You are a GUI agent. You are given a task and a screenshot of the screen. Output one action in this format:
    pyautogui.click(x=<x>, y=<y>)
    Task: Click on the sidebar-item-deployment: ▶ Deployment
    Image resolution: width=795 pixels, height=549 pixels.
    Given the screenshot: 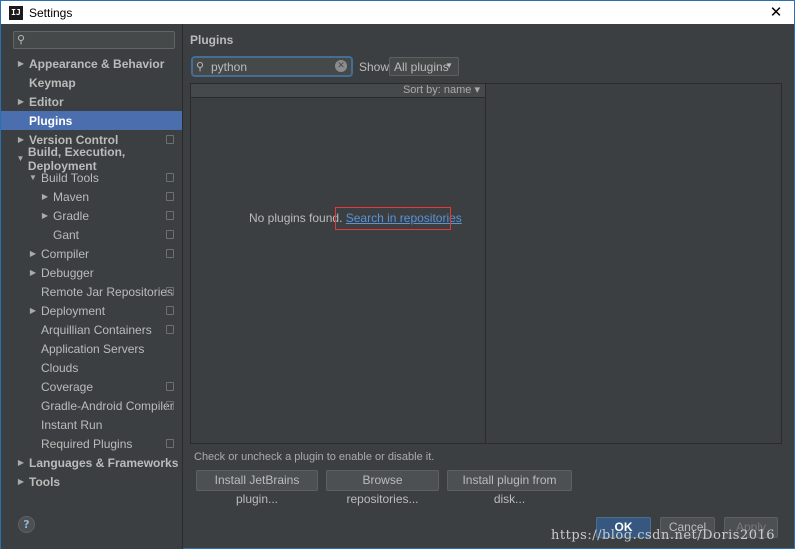 What is the action you would take?
    pyautogui.click(x=91, y=310)
    